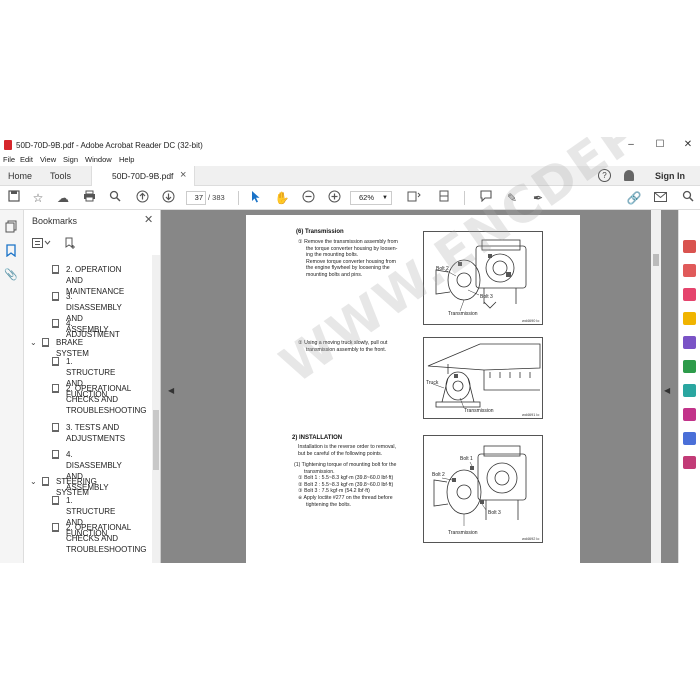 This screenshot has width=700, height=700. What do you see at coordinates (183, 175) in the screenshot?
I see `tab-close-icon: ×` at bounding box center [183, 175].